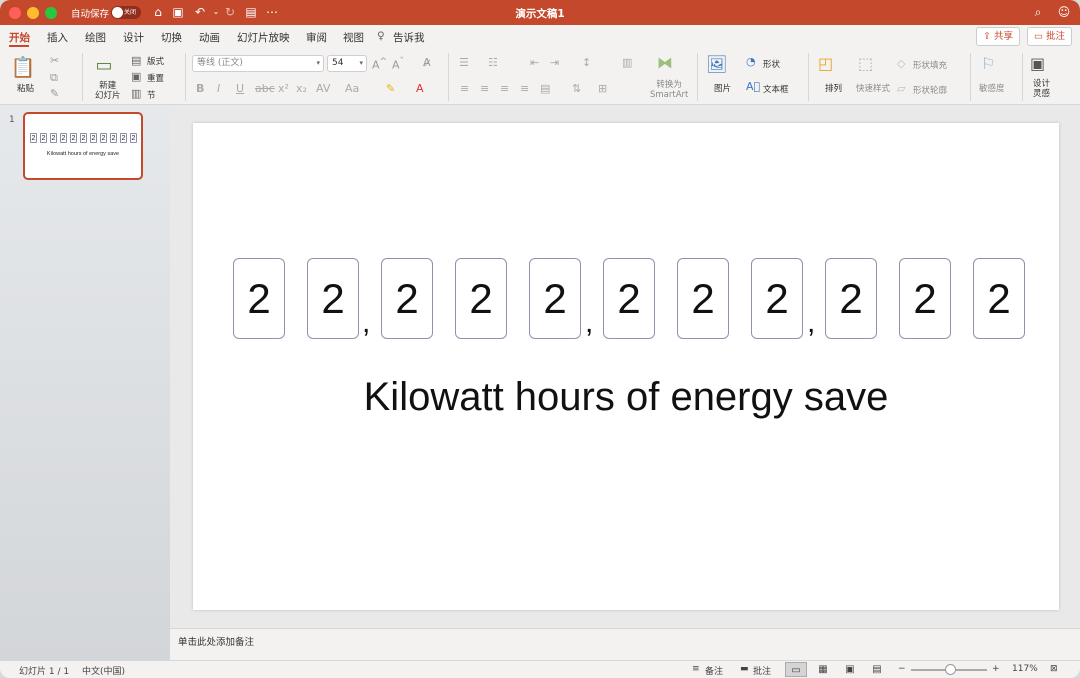 Image resolution: width=1080 pixels, height=678 pixels. I want to click on copy-icon: ⧉, so click(54, 78).